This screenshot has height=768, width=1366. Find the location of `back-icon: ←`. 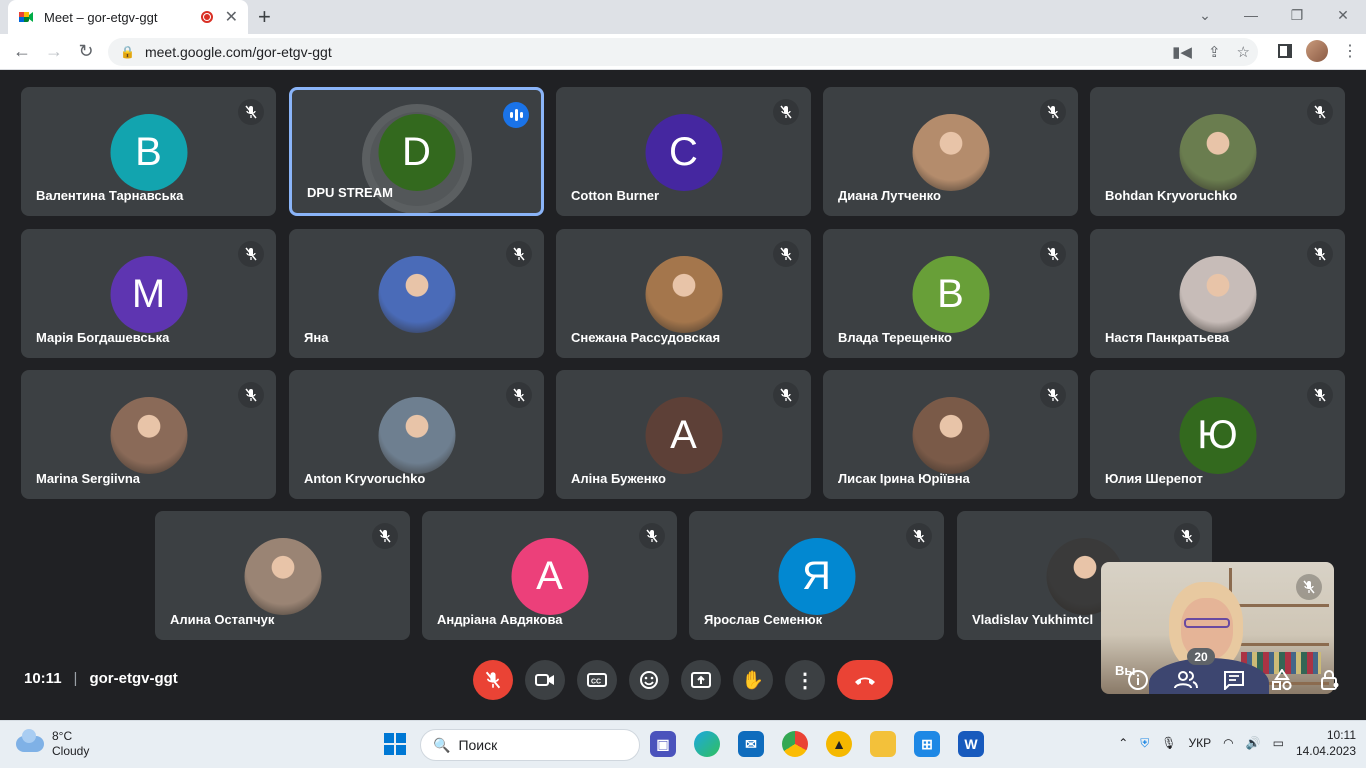

back-icon: ← is located at coordinates (22, 51).